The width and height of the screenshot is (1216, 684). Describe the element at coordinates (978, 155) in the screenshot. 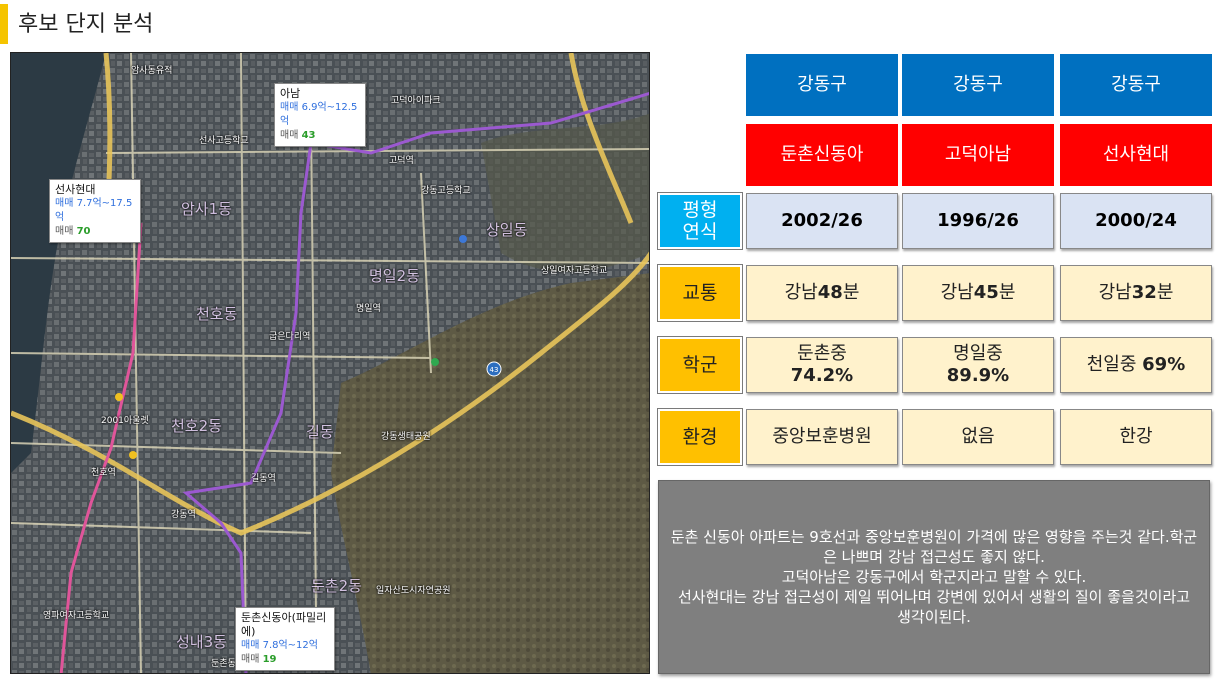

I see `complex-header: 고덕아남` at that location.